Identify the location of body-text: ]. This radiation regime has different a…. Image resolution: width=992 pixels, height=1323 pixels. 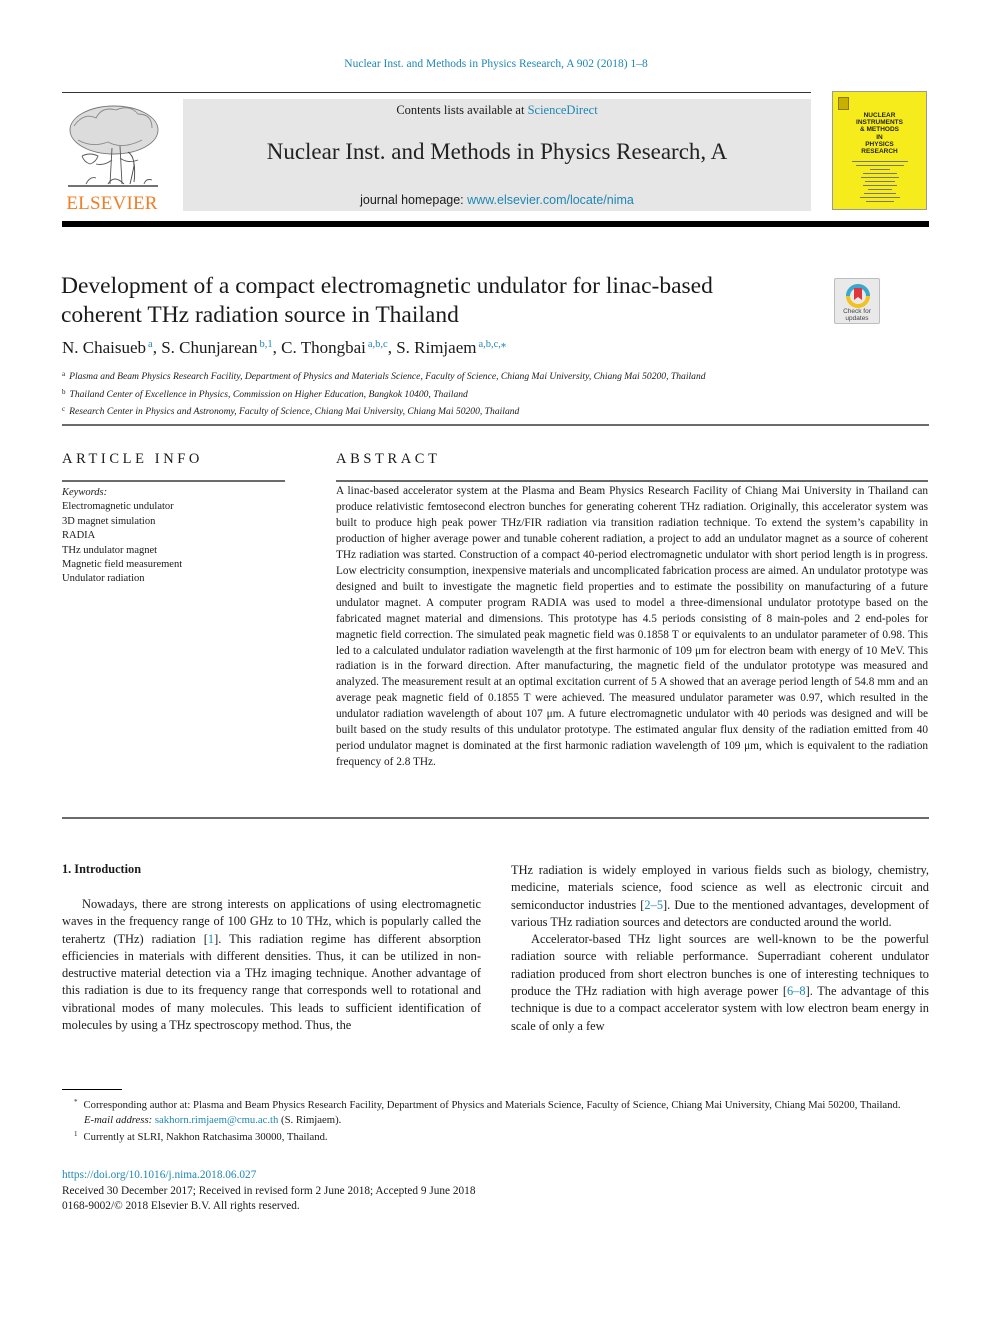
(272, 982).